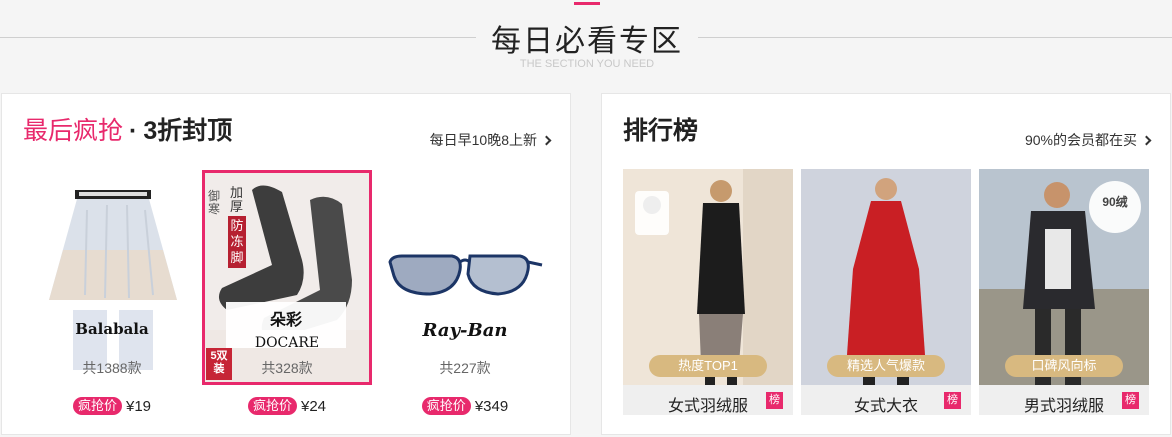  I want to click on header-divider-right, so click(935, 37).